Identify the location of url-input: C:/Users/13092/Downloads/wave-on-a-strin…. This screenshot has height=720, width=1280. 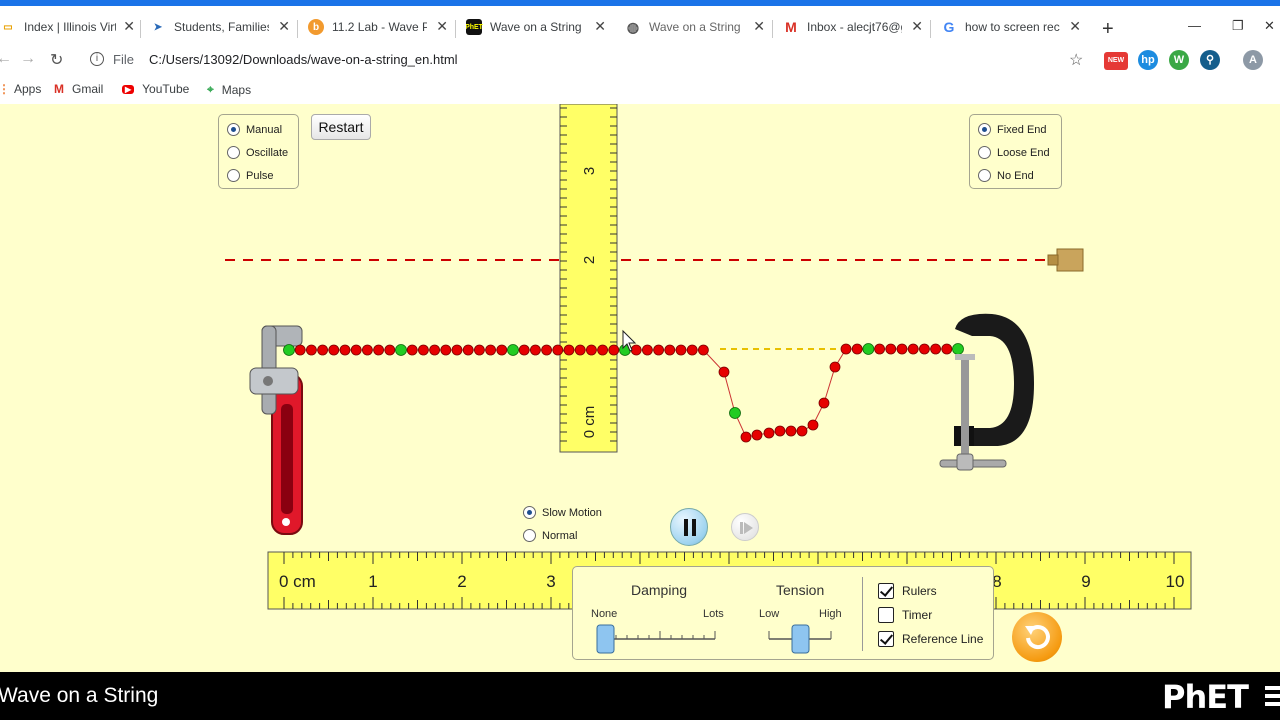
(303, 59).